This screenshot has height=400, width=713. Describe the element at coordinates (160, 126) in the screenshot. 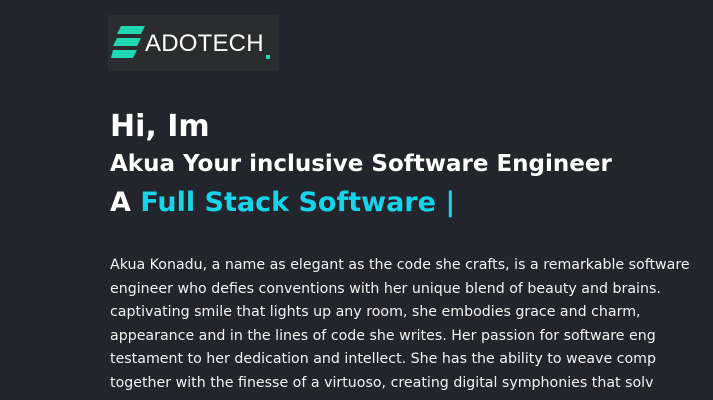

I see `hero-greeting: Hi, Im` at that location.